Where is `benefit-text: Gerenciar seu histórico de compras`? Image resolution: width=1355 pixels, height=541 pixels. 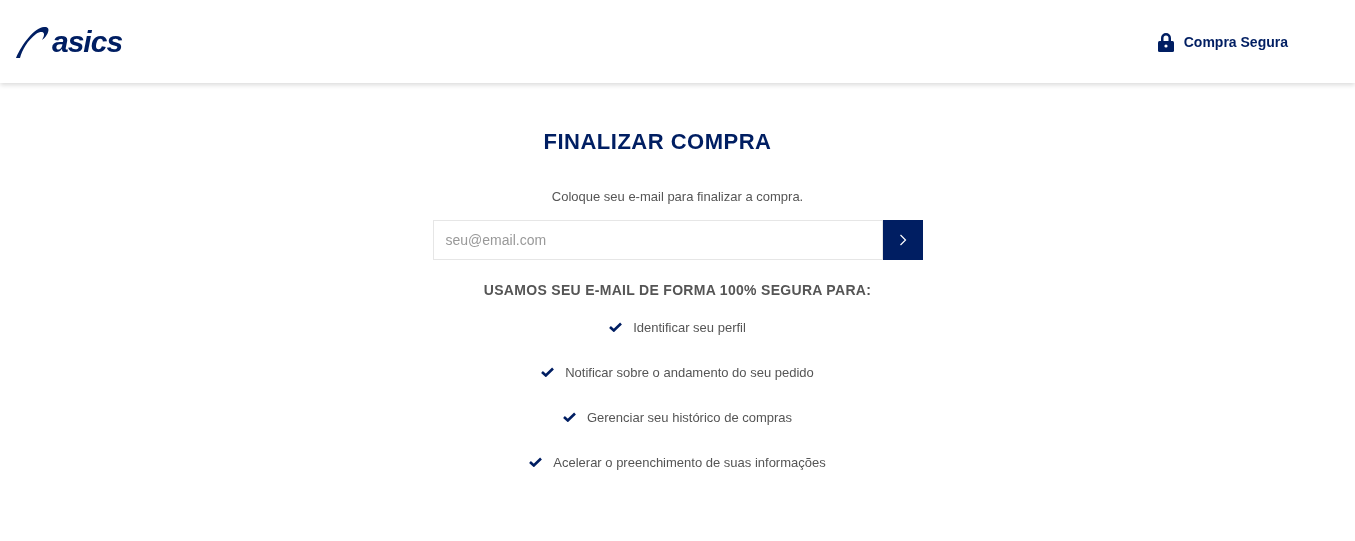 benefit-text: Gerenciar seu histórico de compras is located at coordinates (689, 417).